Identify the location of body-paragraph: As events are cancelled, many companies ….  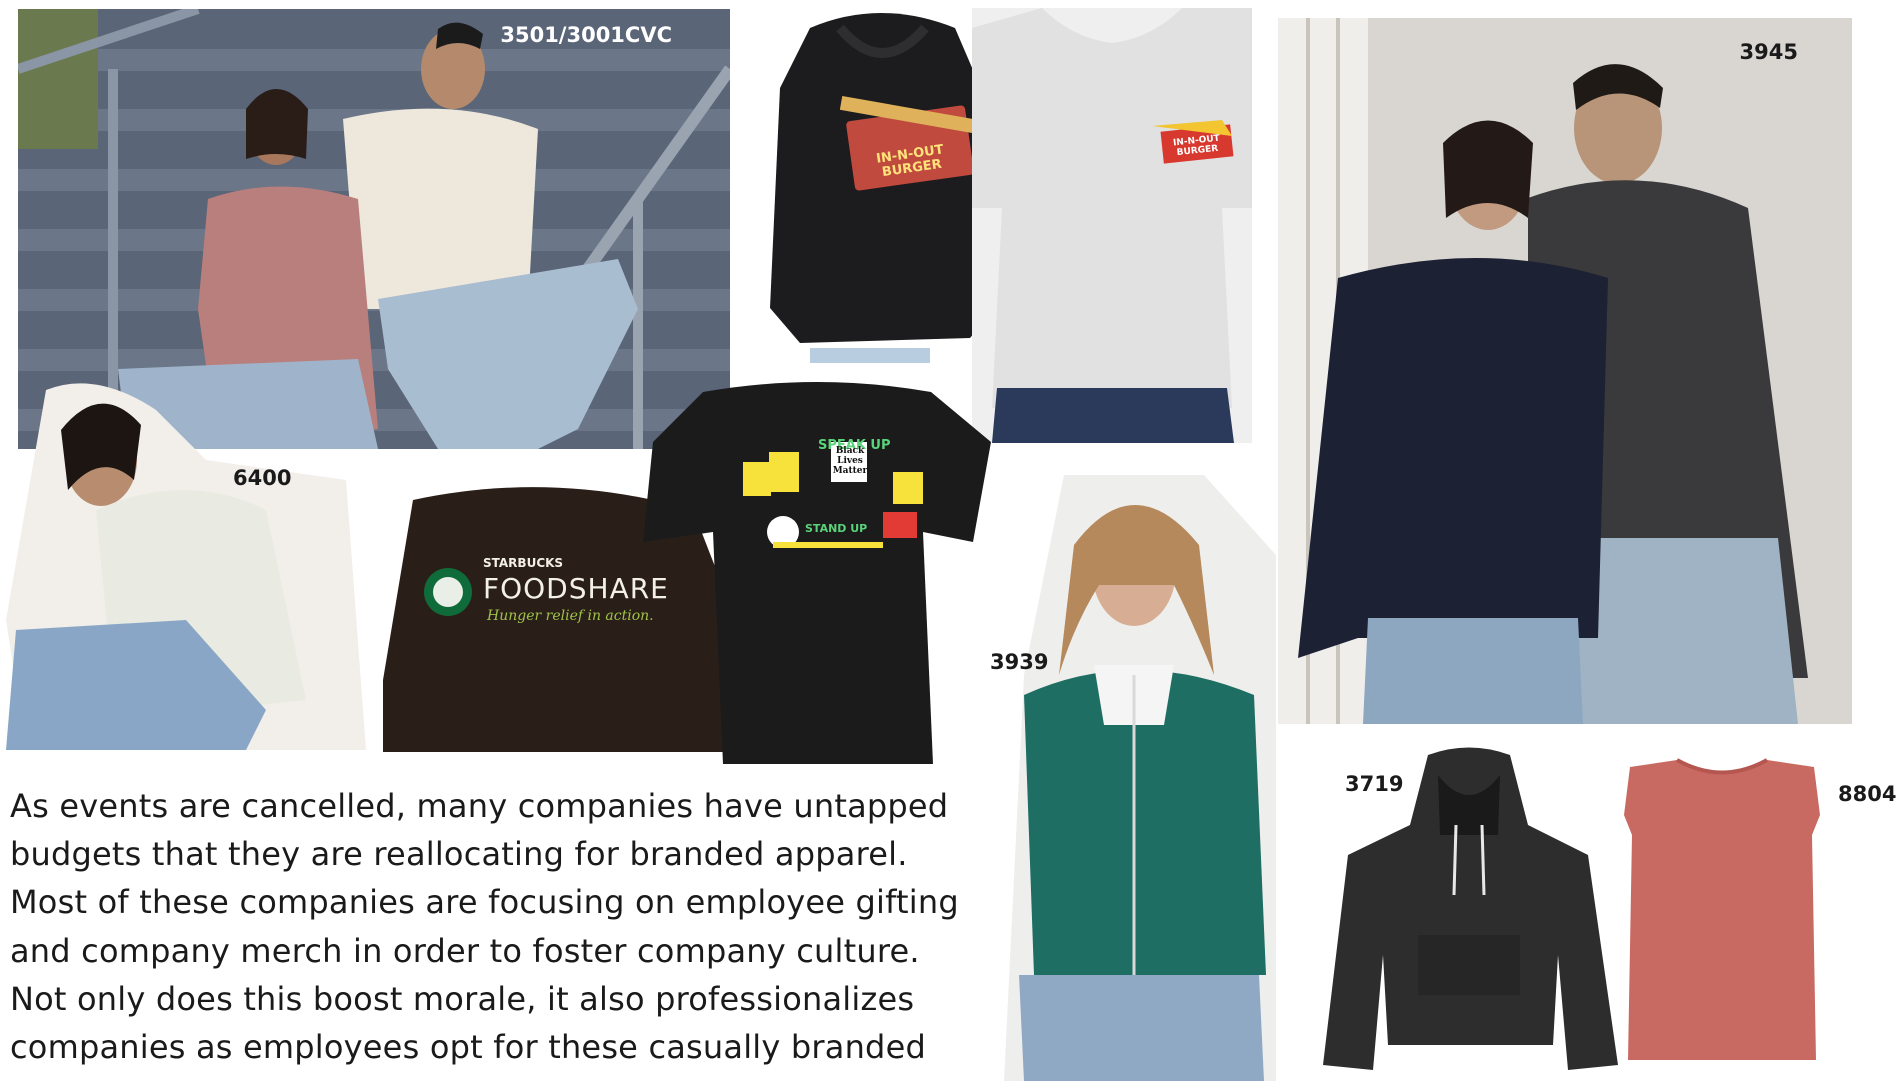
(505, 926).